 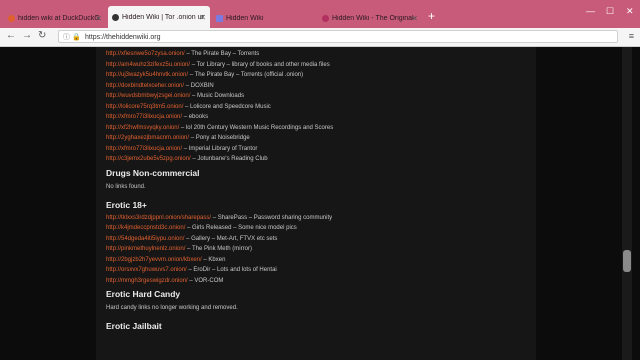 I want to click on onion-link: http://2yghaxezjbmacnm.onion/, so click(x=147, y=138).